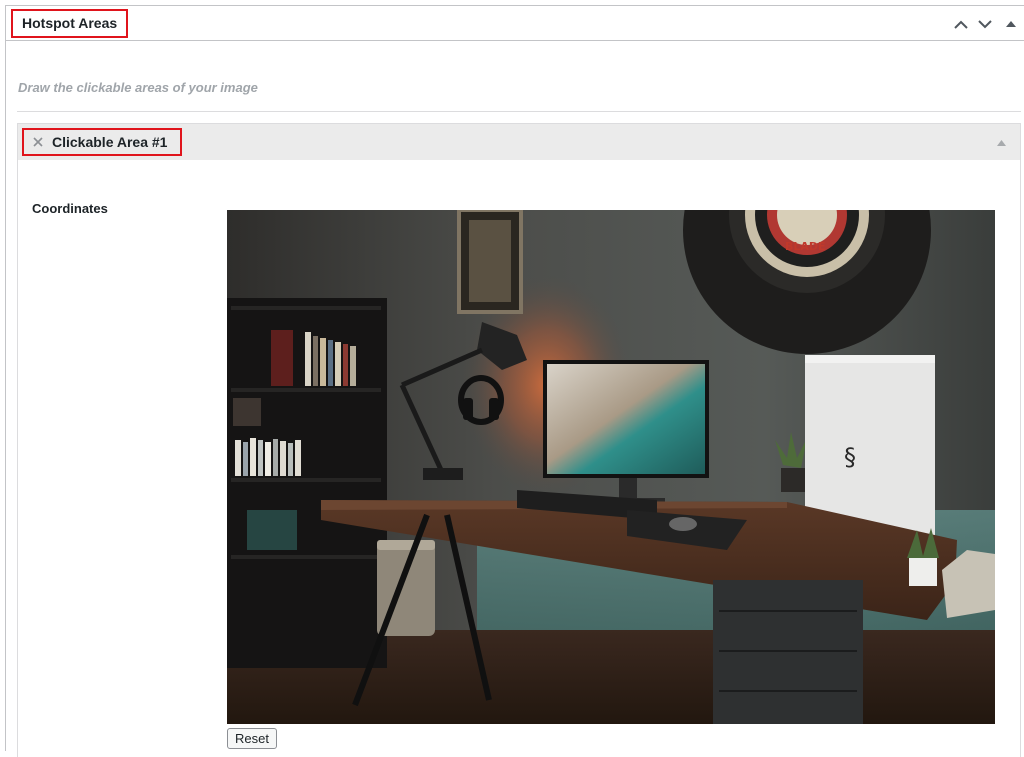  I want to click on chevron-down-icon, so click(985, 23).